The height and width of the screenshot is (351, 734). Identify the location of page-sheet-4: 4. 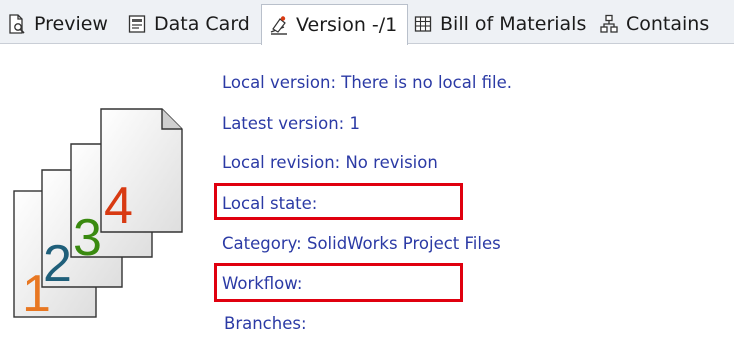
(141, 171).